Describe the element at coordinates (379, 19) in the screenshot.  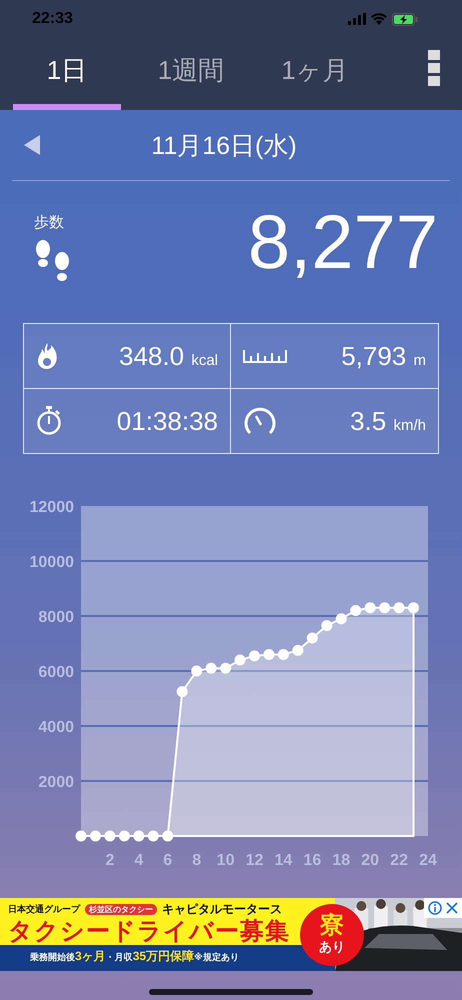
I see `wifi-icon` at that location.